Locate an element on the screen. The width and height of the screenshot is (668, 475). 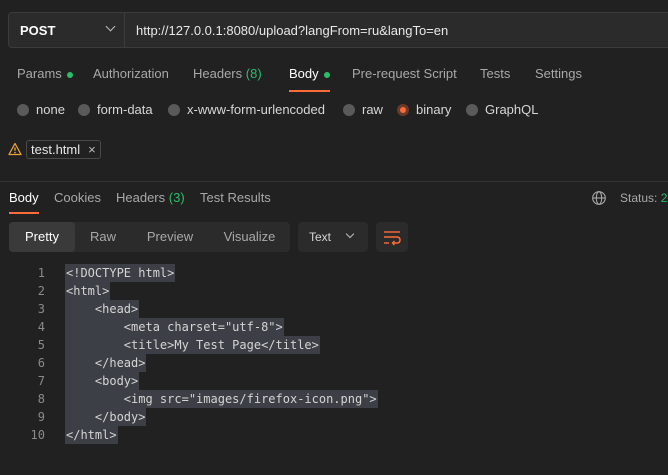
file-name-label: test.html is located at coordinates (56, 149).